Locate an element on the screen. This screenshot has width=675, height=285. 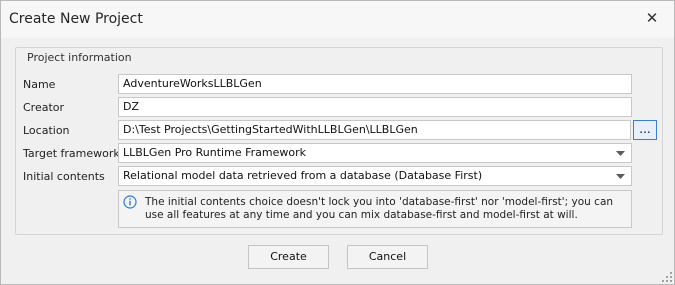
create-button: Create is located at coordinates (288, 257).